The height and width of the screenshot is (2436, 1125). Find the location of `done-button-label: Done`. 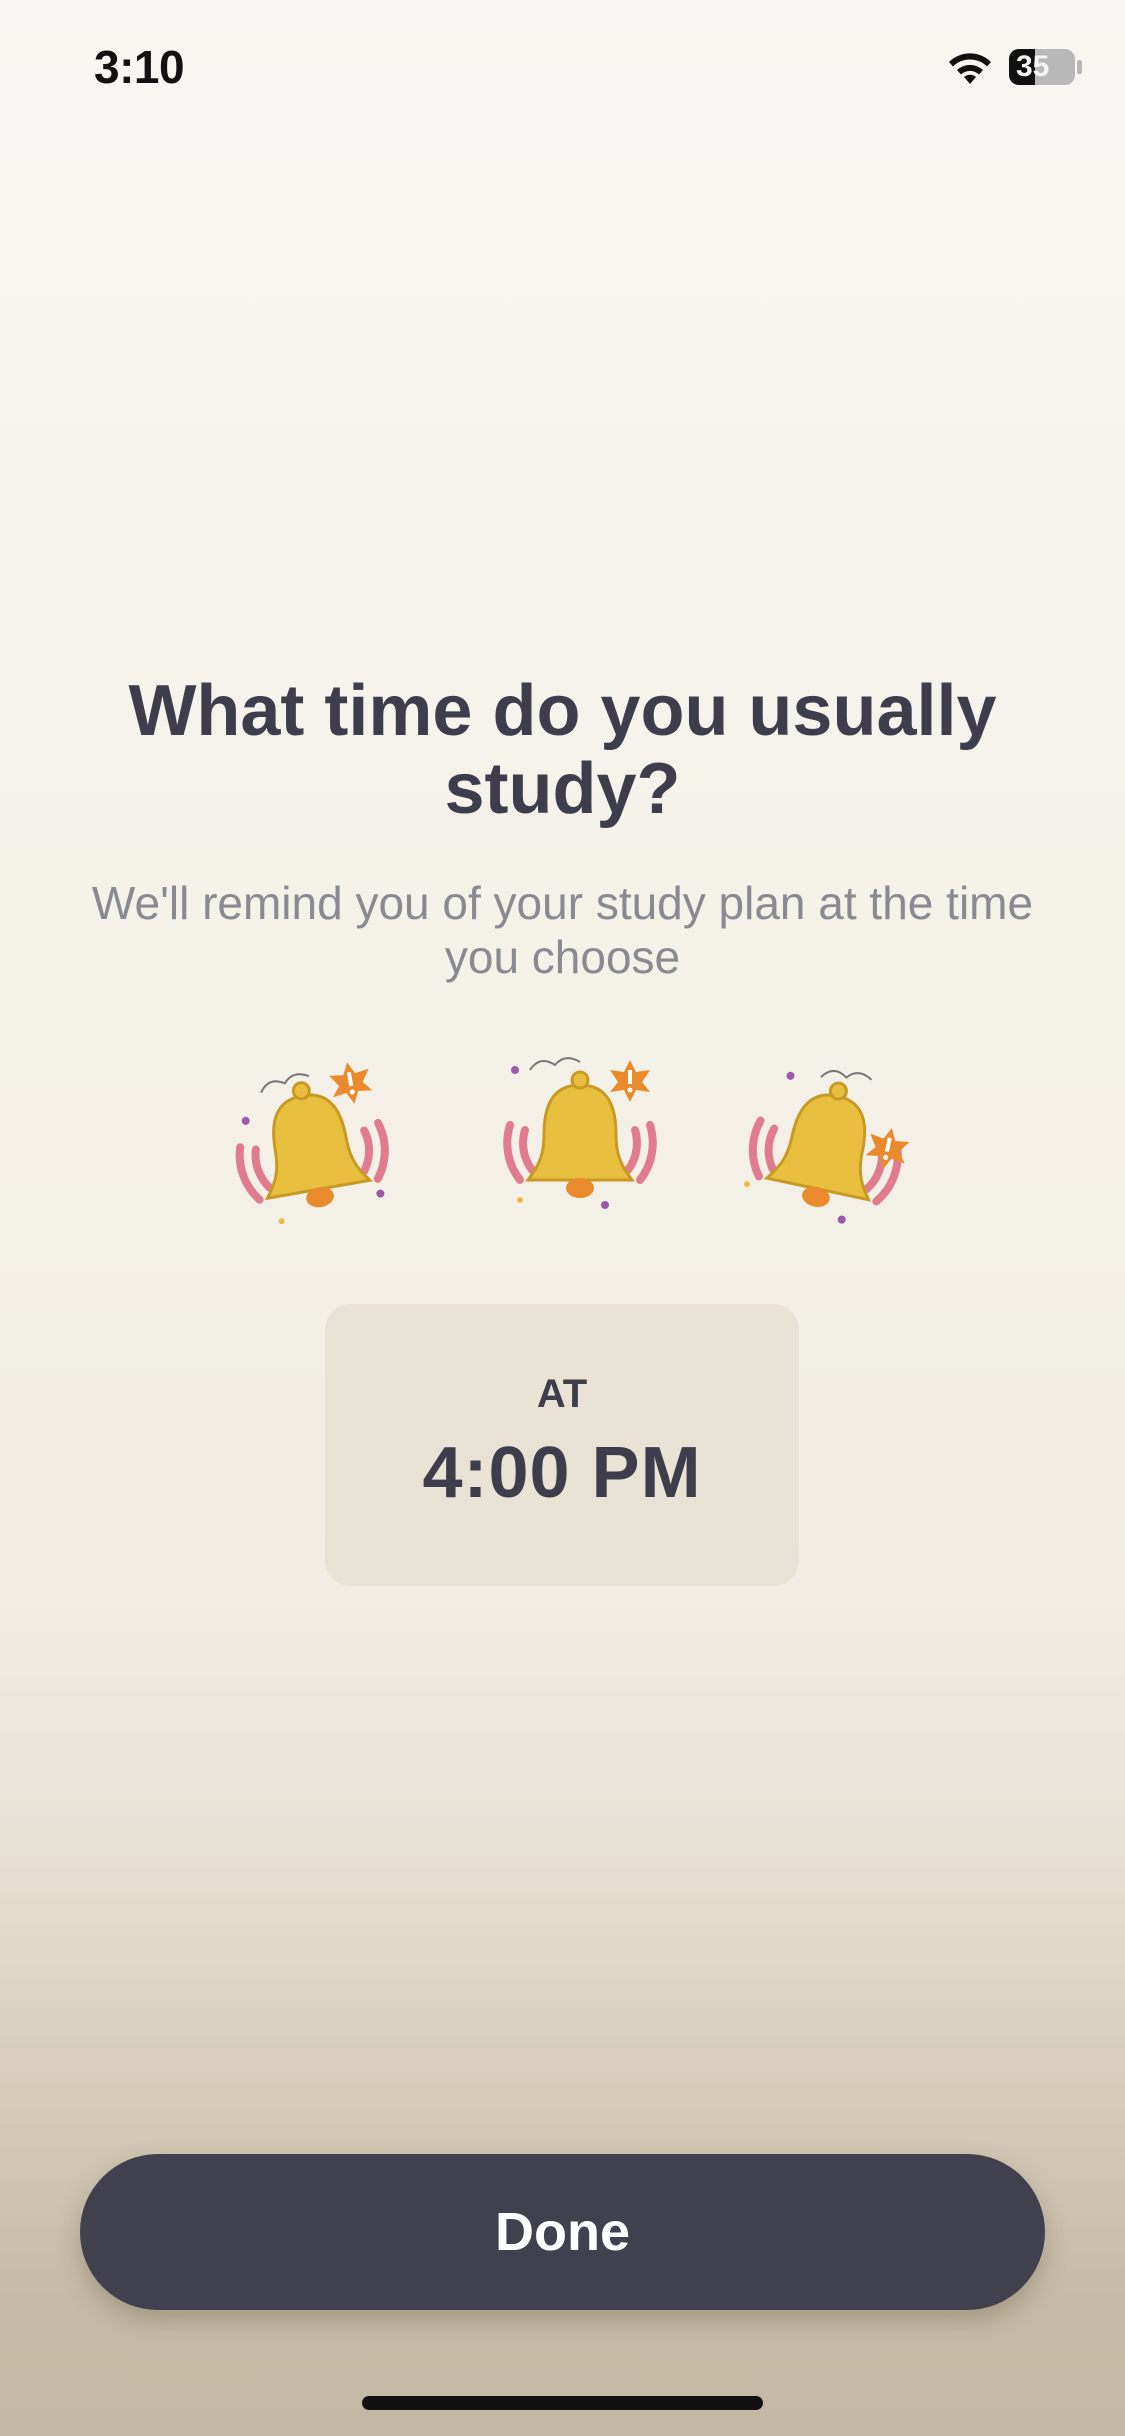

done-button-label: Done is located at coordinates (562, 2232).